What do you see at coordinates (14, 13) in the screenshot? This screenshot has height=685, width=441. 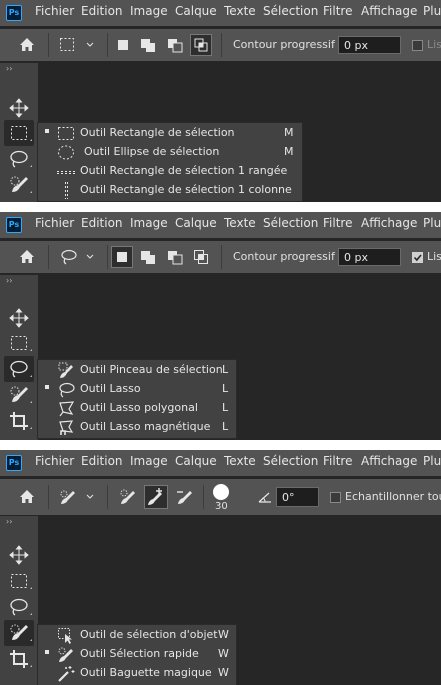 I see `photoshop-logo: Ps` at bounding box center [14, 13].